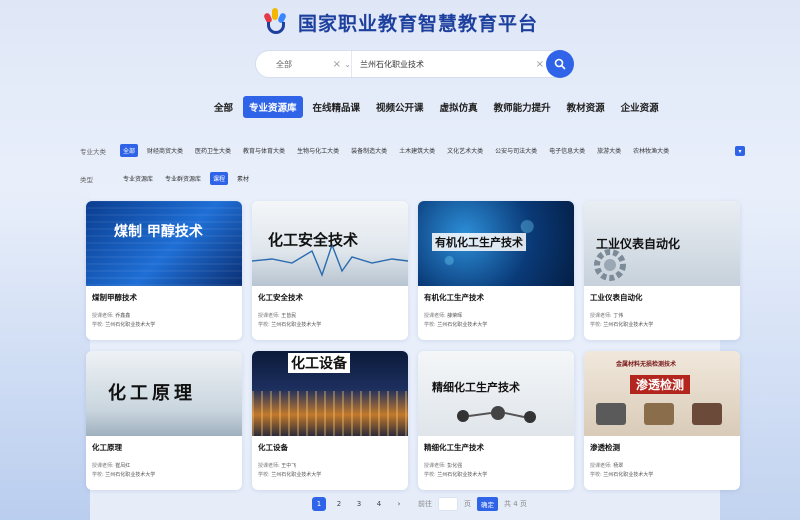  I want to click on type-chip: 专业资源库, so click(138, 178).